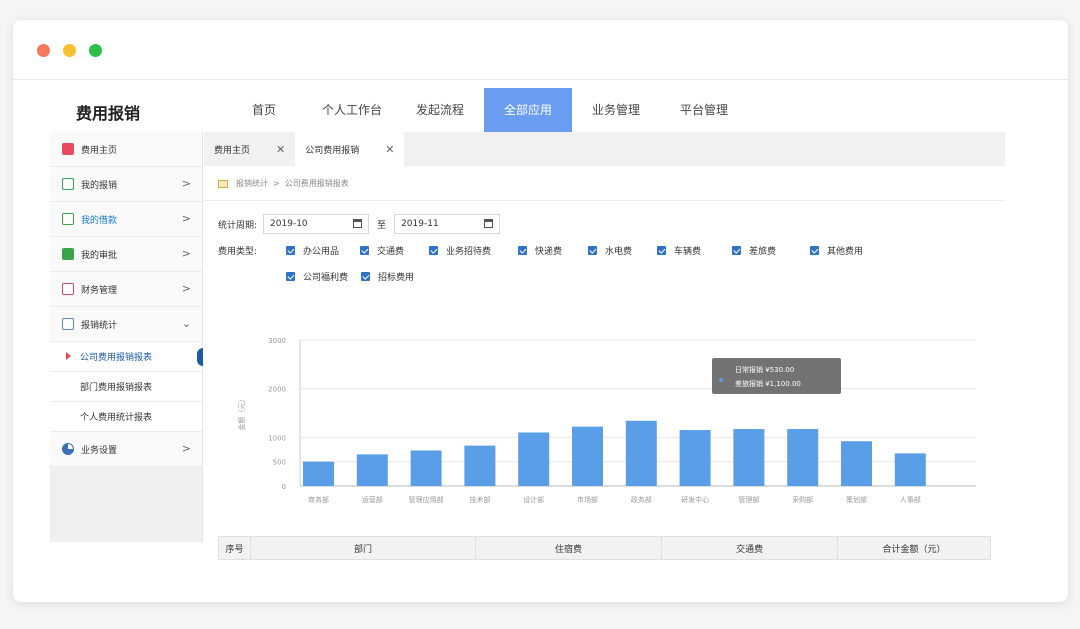 This screenshot has width=1080, height=629. Describe the element at coordinates (99, 185) in the screenshot. I see `sidebar-item-label: 我的报销` at that location.